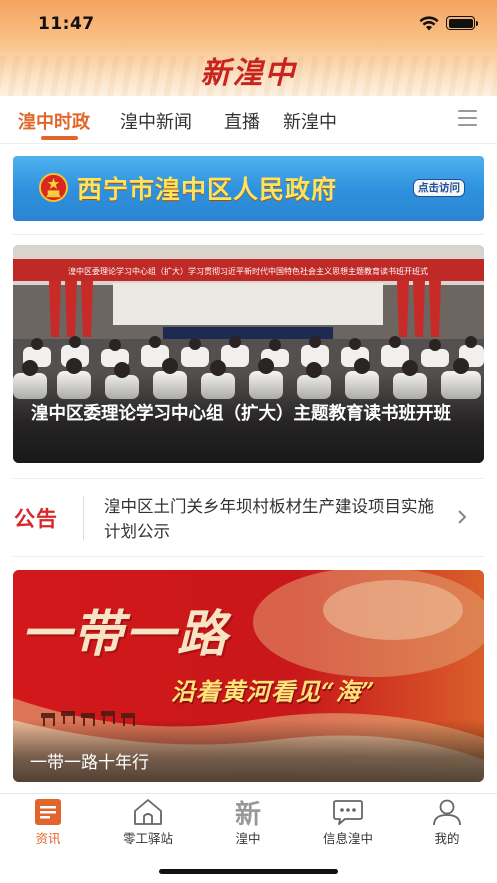 The width and height of the screenshot is (497, 883). What do you see at coordinates (467, 118) in the screenshot?
I see `menu-icon` at bounding box center [467, 118].